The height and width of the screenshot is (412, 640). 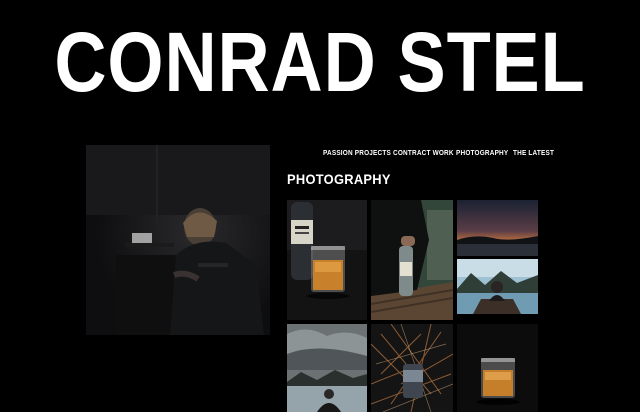 What do you see at coordinates (423, 154) in the screenshot?
I see `nav-contract-work: CONTRACT WORK` at bounding box center [423, 154].